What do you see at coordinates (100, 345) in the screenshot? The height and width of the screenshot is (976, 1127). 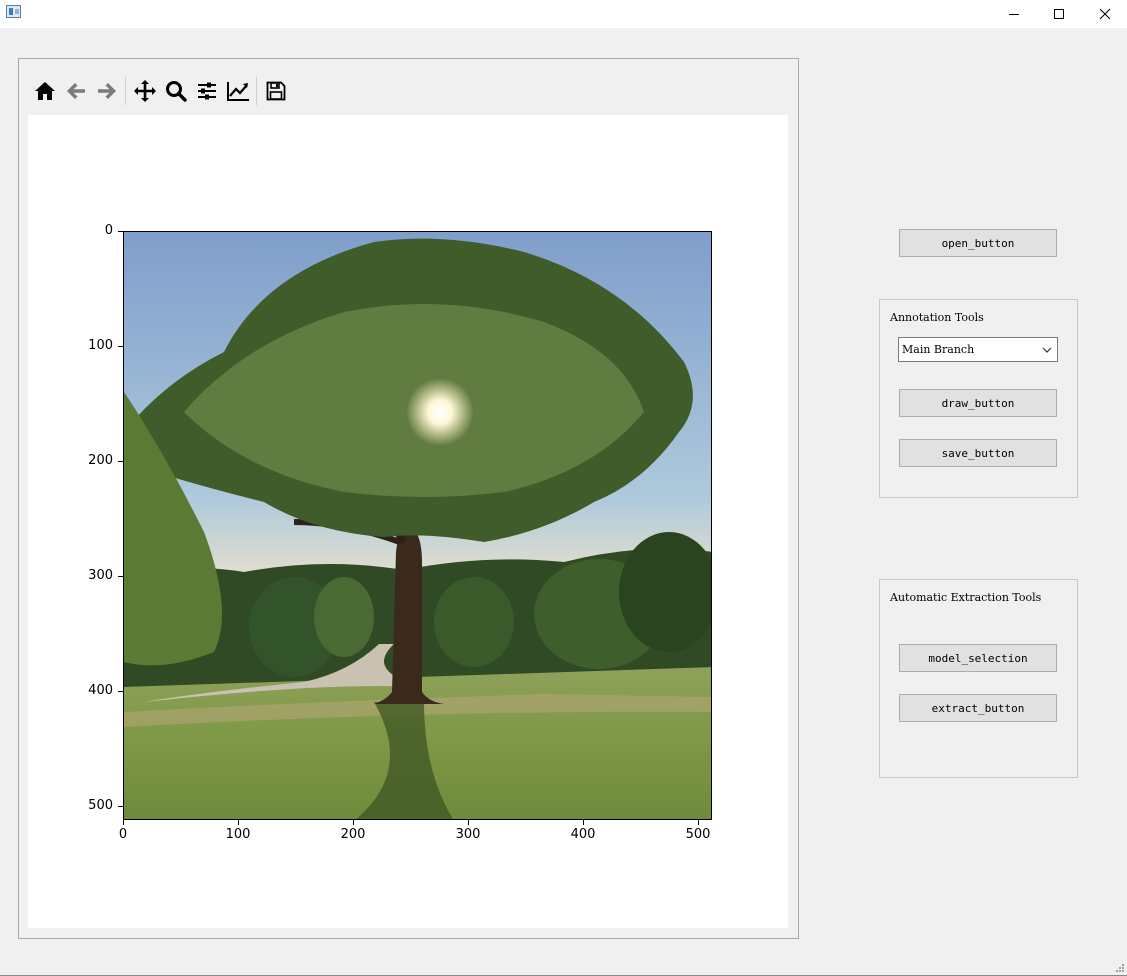 I see `y-tick-label: 100` at bounding box center [100, 345].